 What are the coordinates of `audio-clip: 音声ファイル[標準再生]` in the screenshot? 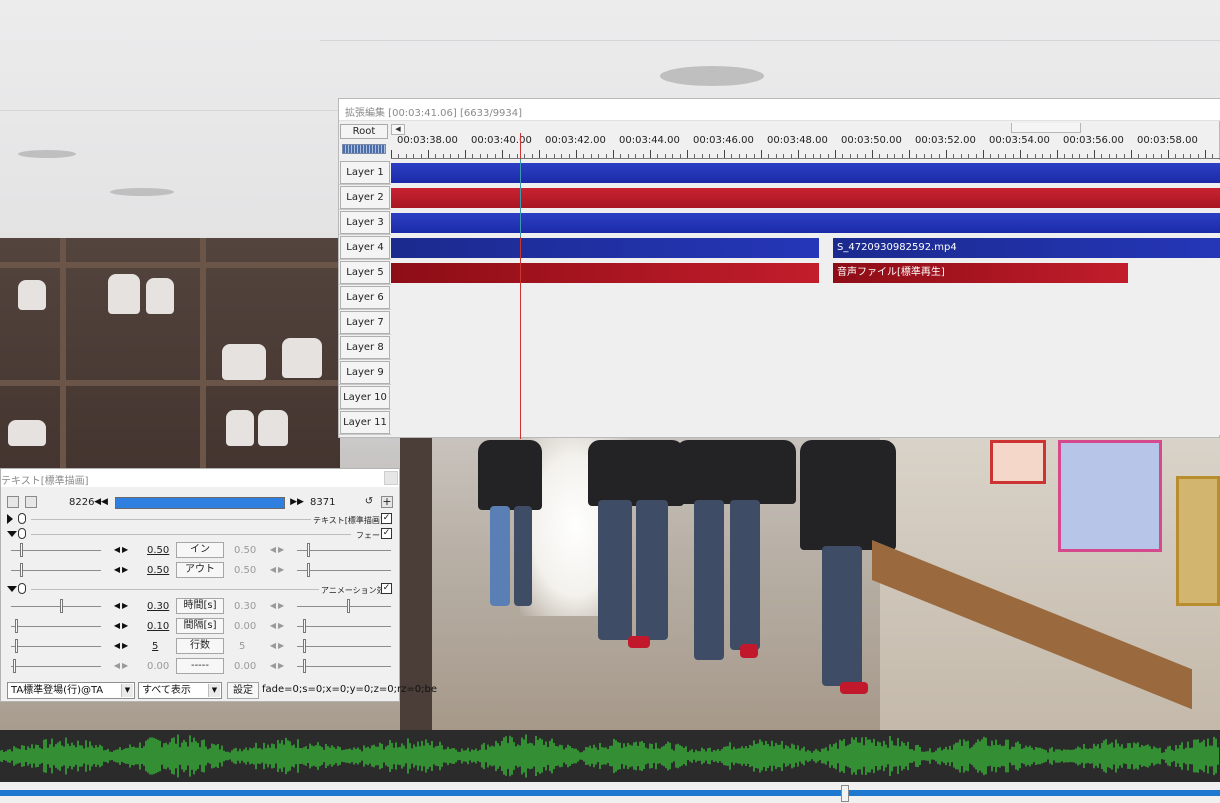 It's located at (980, 273).